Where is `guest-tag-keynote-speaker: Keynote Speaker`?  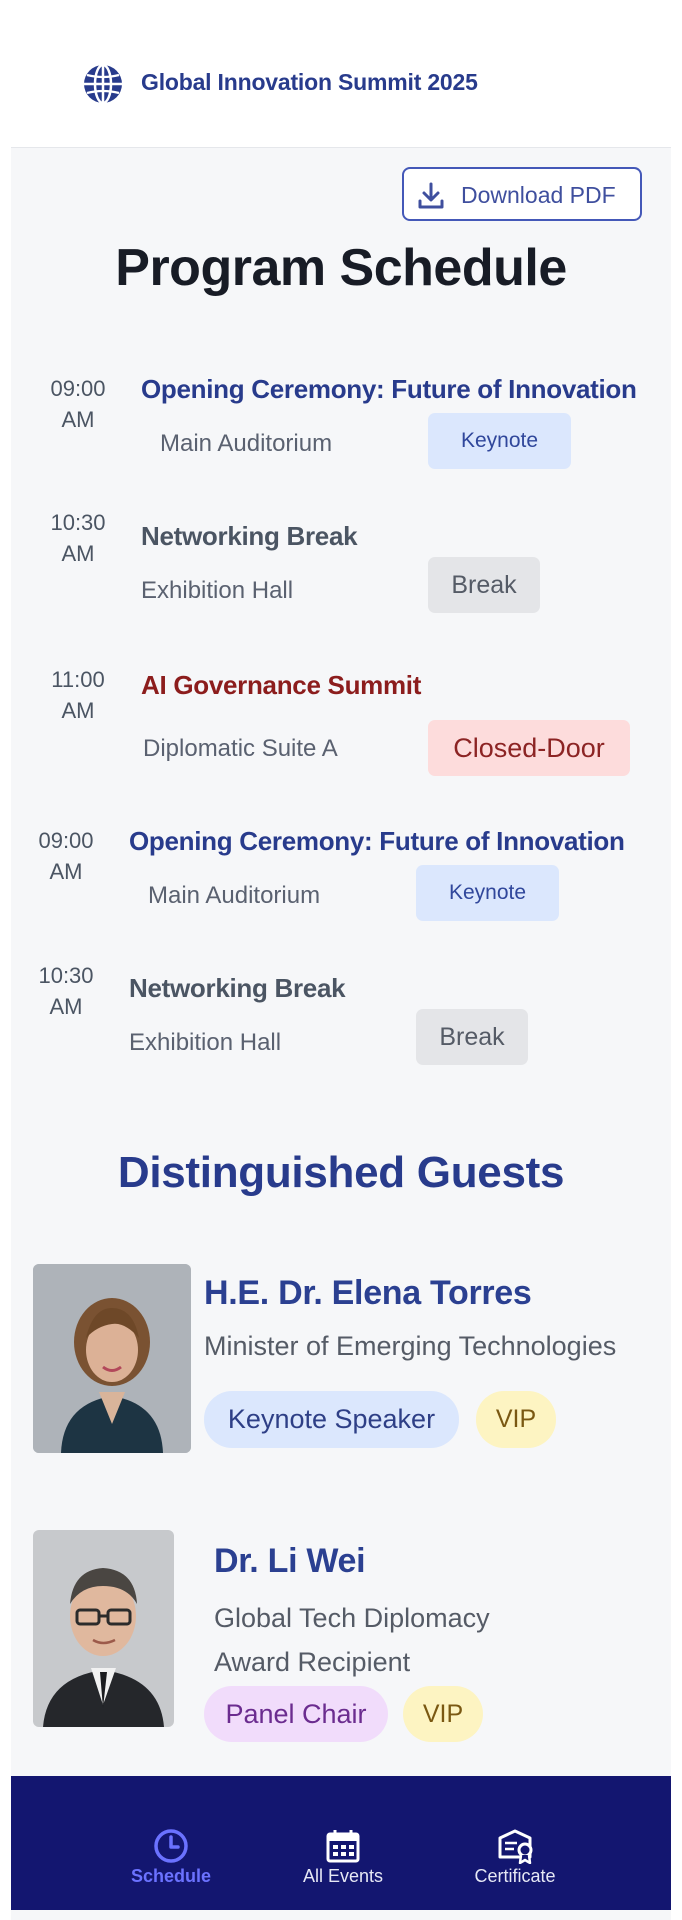
guest-tag-keynote-speaker: Keynote Speaker is located at coordinates (331, 1419).